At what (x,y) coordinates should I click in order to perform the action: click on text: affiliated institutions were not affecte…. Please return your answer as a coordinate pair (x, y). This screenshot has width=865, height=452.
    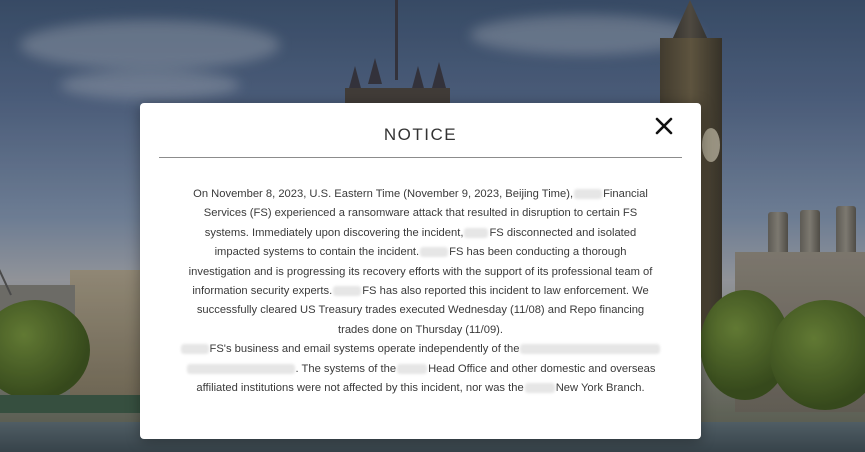
    Looking at the image, I should click on (360, 388).